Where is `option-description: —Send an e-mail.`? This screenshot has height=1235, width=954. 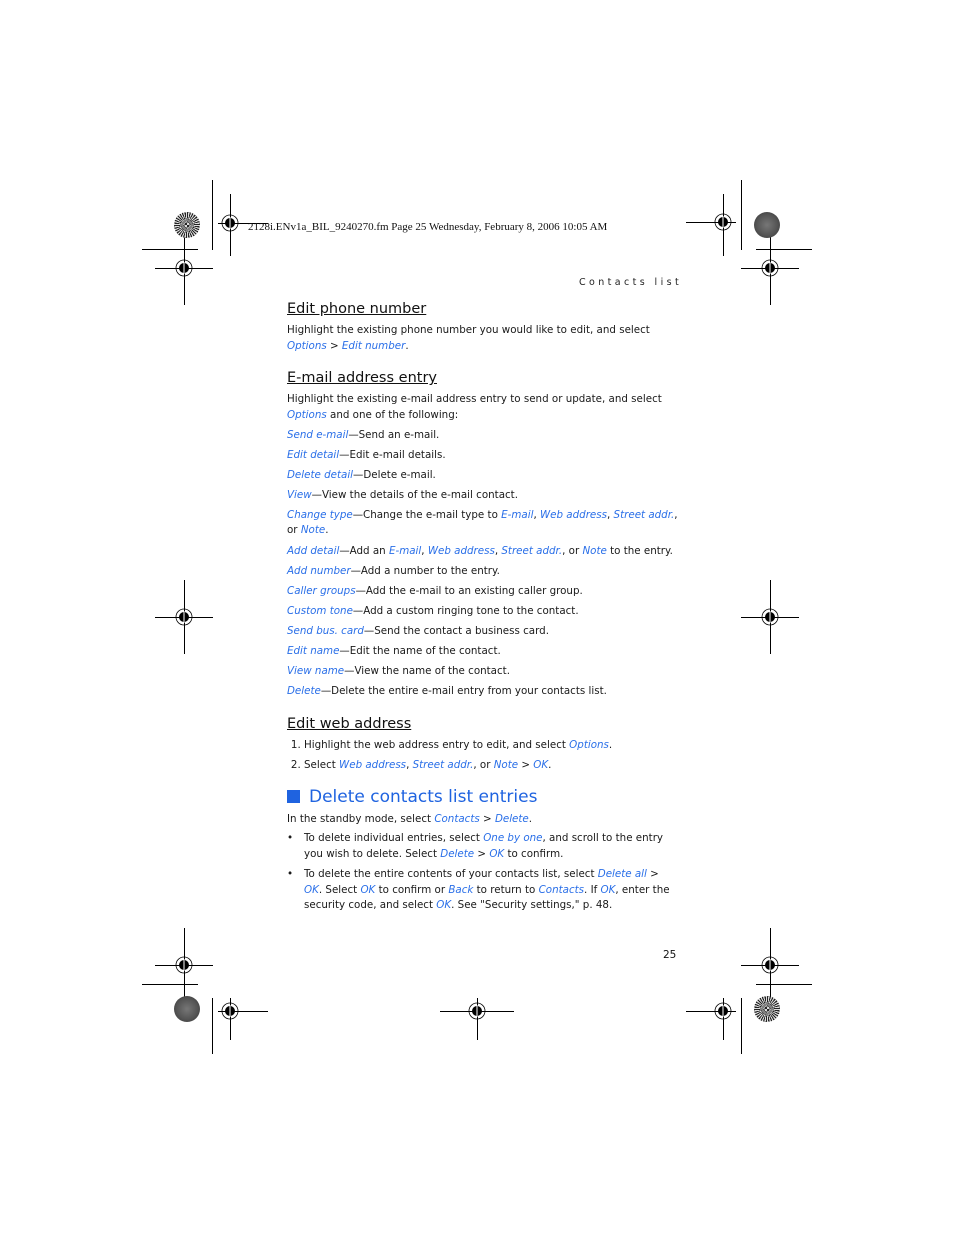
option-description: —Send an e-mail. is located at coordinates (394, 434).